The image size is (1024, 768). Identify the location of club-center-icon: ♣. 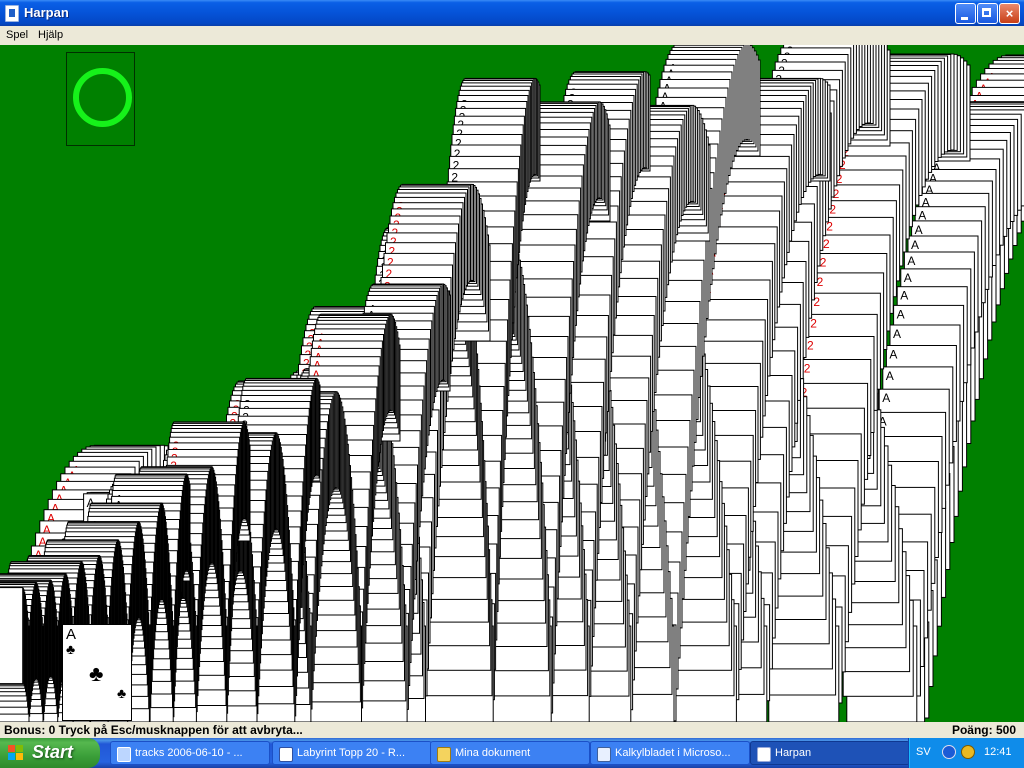
(96, 674).